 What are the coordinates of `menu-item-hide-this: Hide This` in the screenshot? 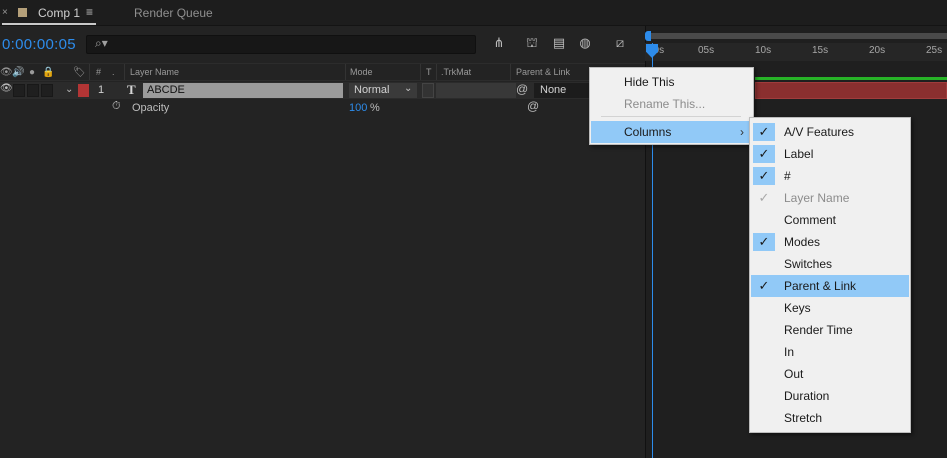 It's located at (671, 82).